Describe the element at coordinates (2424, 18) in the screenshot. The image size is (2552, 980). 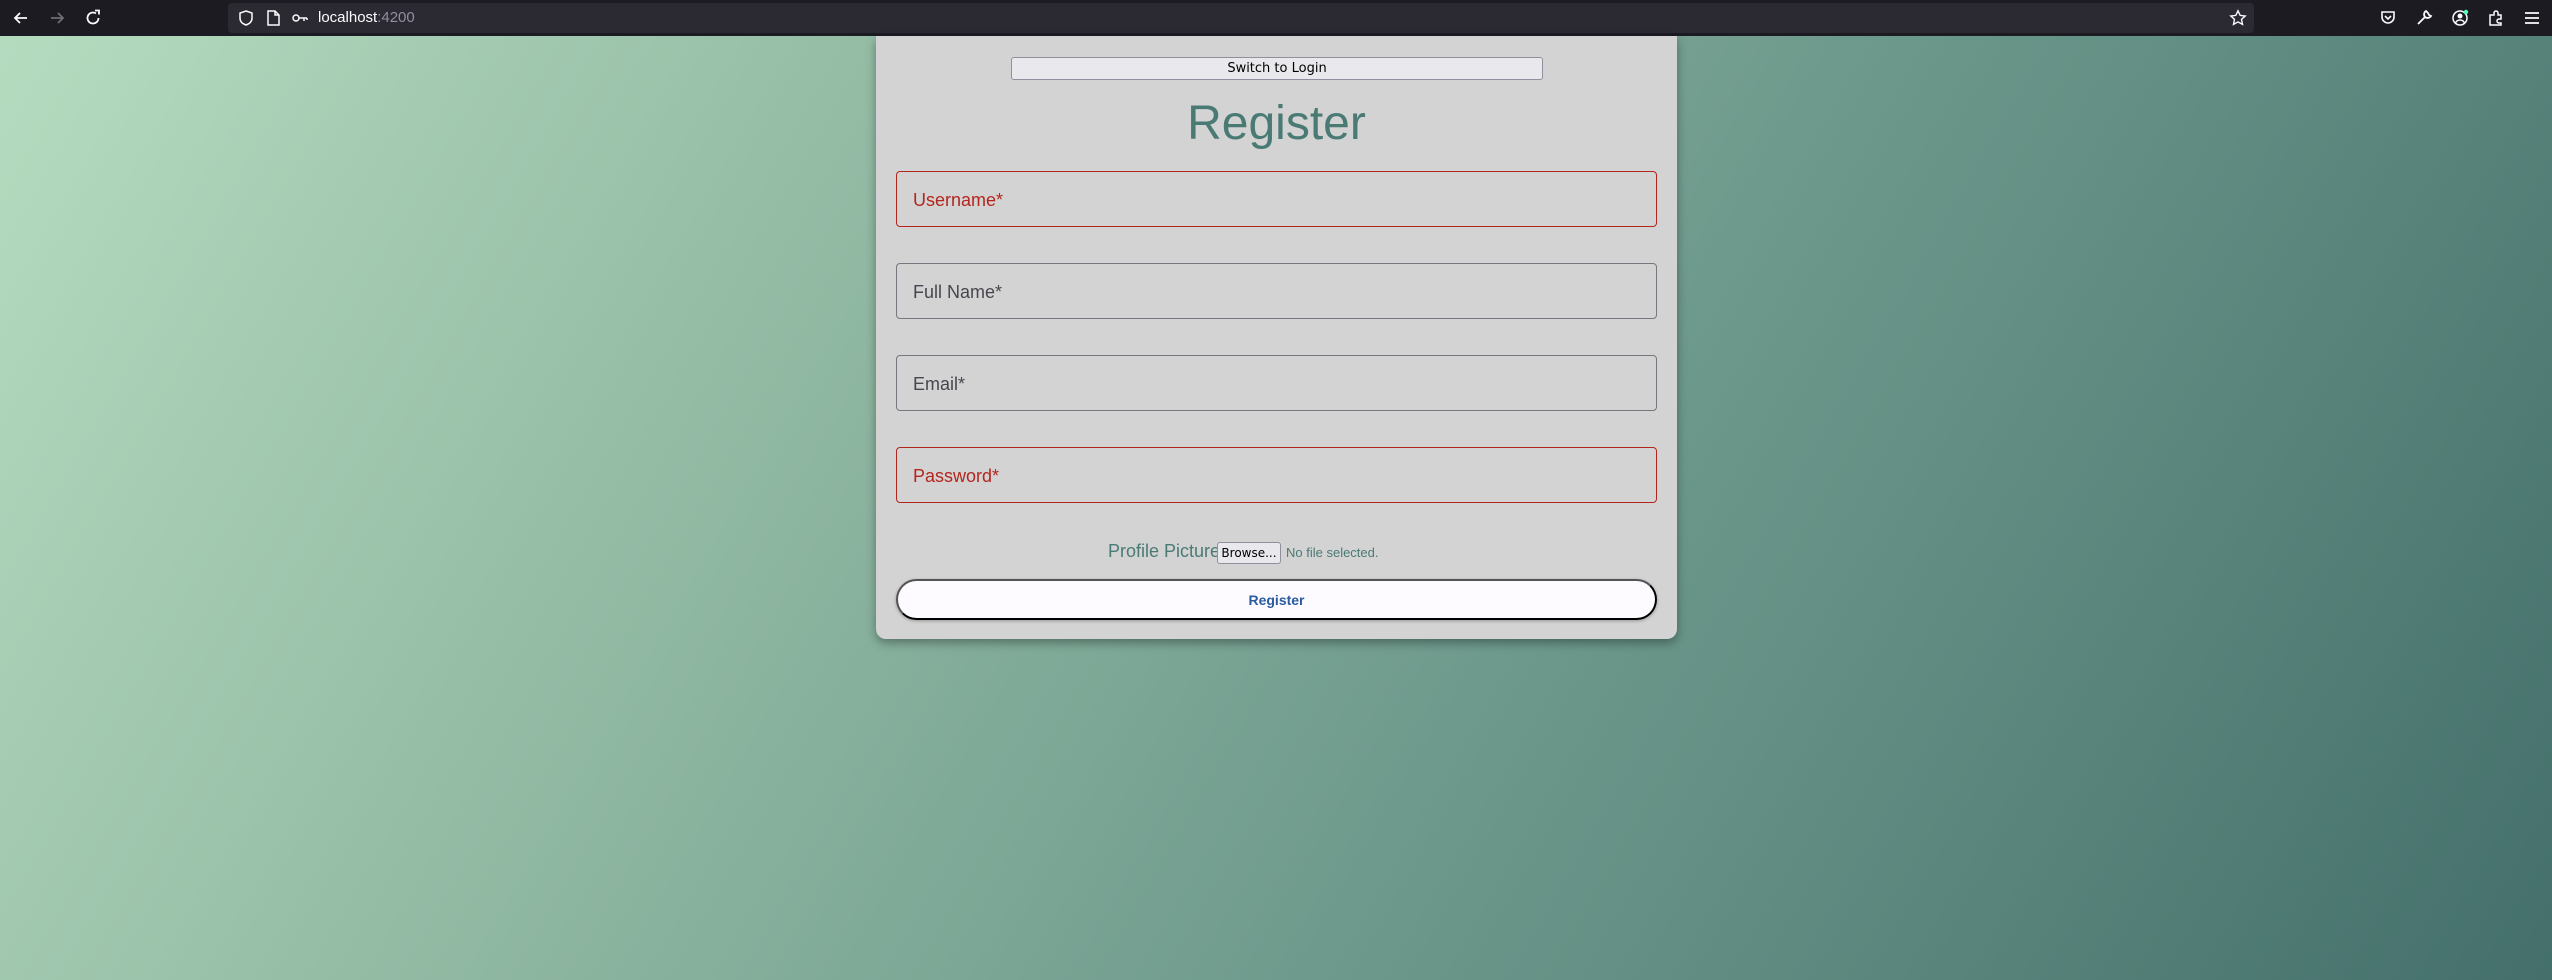
I see `wrench-icon` at that location.